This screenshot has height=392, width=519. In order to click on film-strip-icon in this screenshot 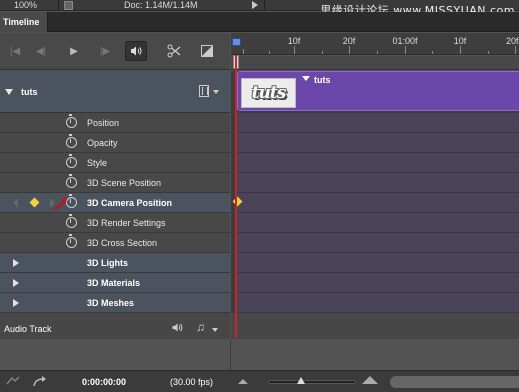, I will do `click(204, 91)`.